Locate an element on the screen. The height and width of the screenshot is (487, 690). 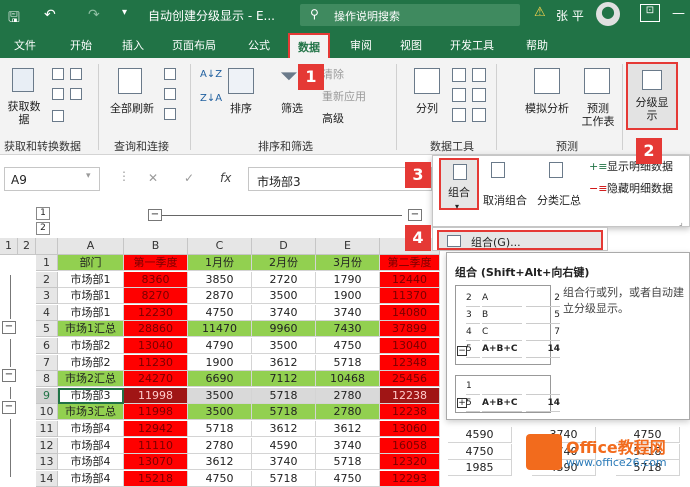
tab-developer: 开发工具 is located at coordinates (472, 45).